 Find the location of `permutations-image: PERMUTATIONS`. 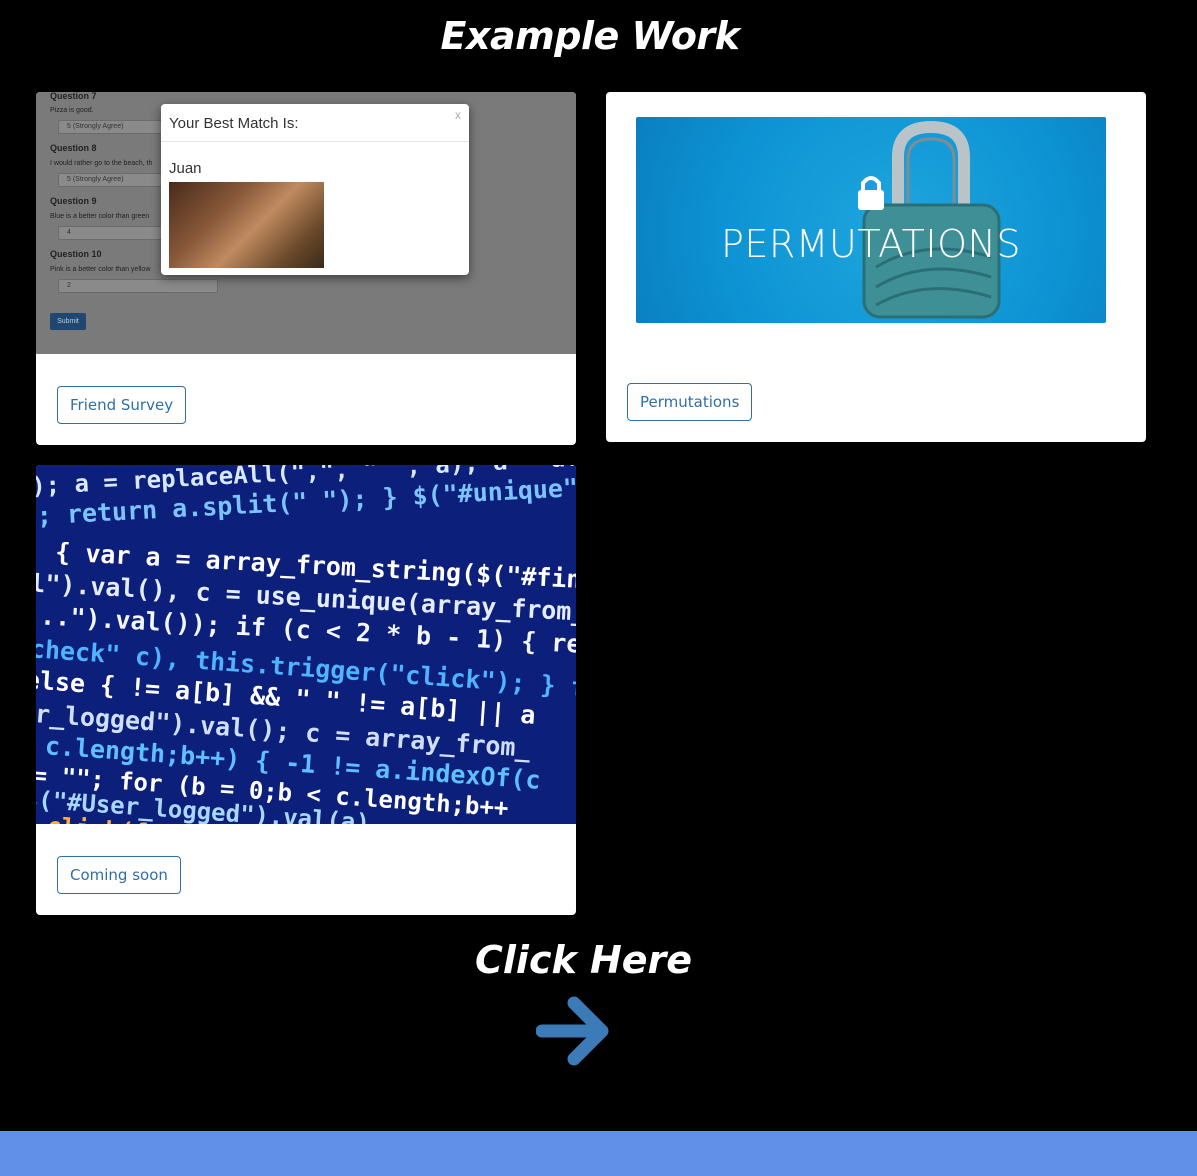

permutations-image: PERMUTATIONS is located at coordinates (871, 220).